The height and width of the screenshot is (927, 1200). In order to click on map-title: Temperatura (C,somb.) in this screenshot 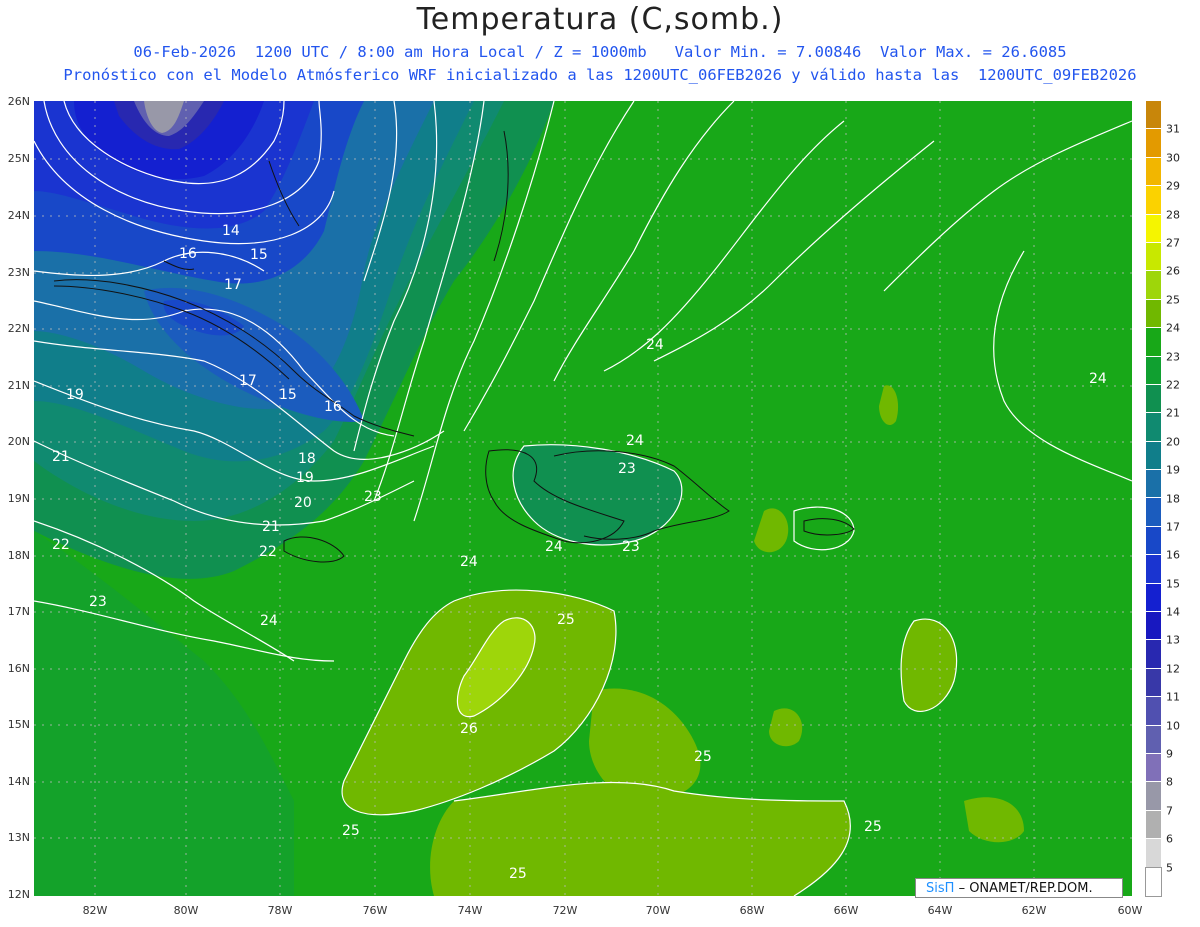, I will do `click(600, 19)`.